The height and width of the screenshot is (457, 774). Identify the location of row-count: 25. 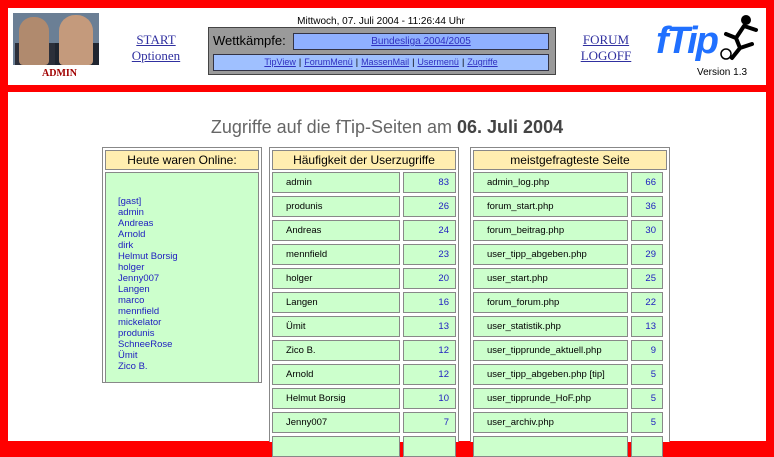
(647, 278).